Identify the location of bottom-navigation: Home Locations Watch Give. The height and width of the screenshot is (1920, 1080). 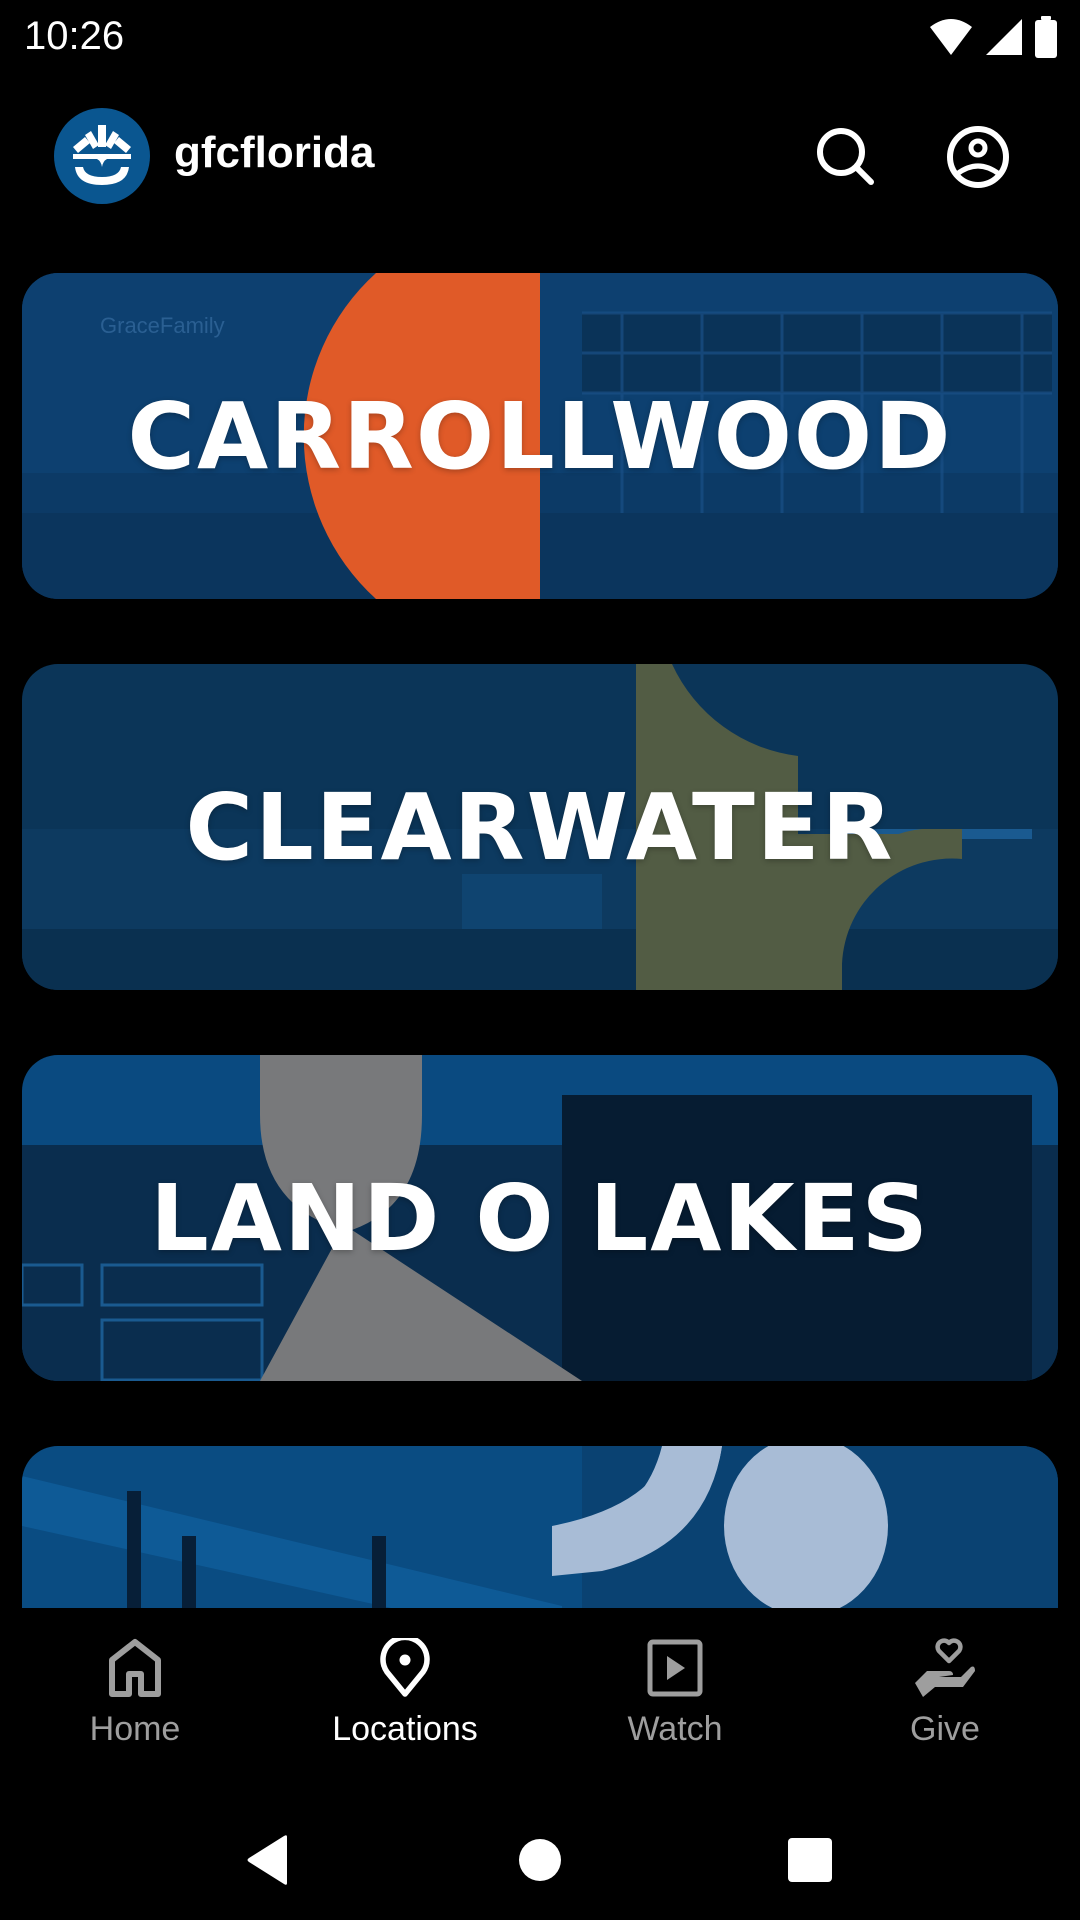
(540, 1683).